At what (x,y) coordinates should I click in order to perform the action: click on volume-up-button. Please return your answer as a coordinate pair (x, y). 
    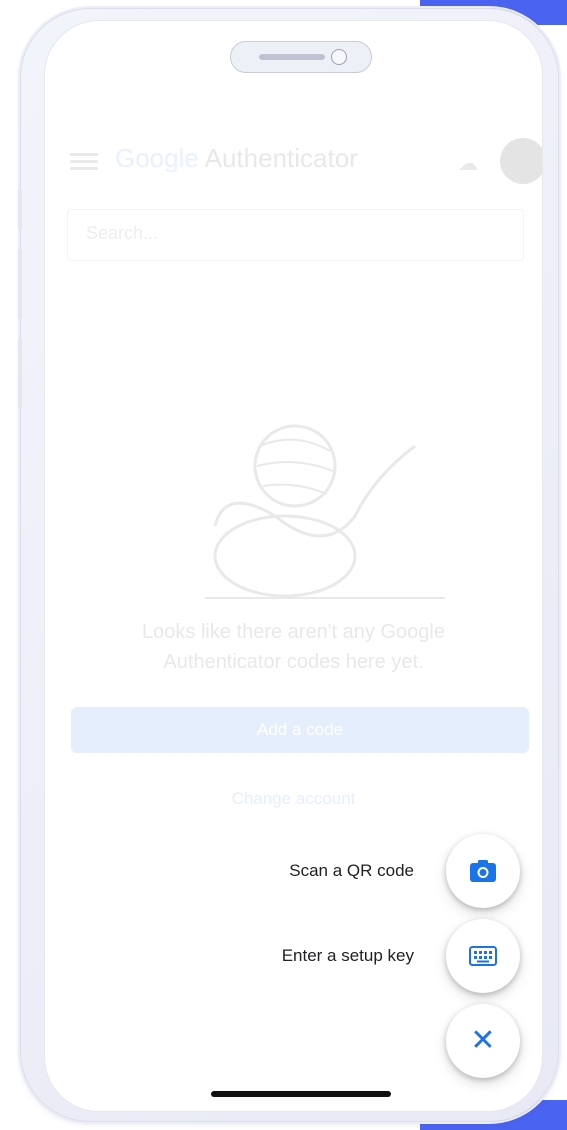
    Looking at the image, I should click on (20, 284).